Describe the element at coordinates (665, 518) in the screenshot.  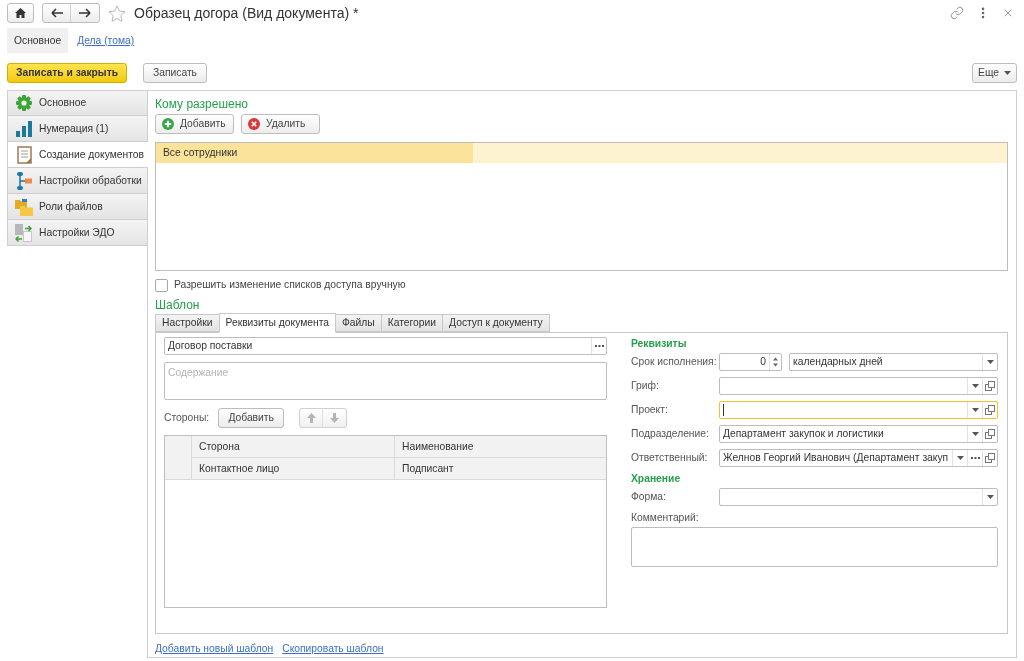
I see `field-label: Комментарий:` at that location.